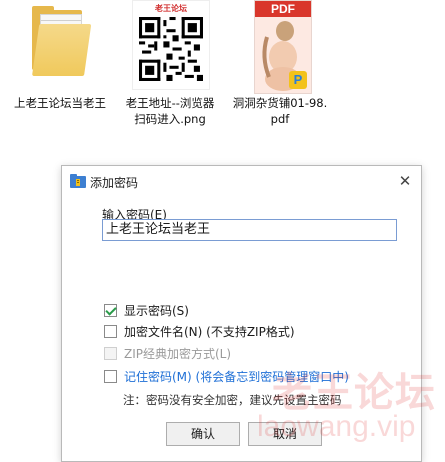  Describe the element at coordinates (60, 47) in the screenshot. I see `folder-icon` at that location.